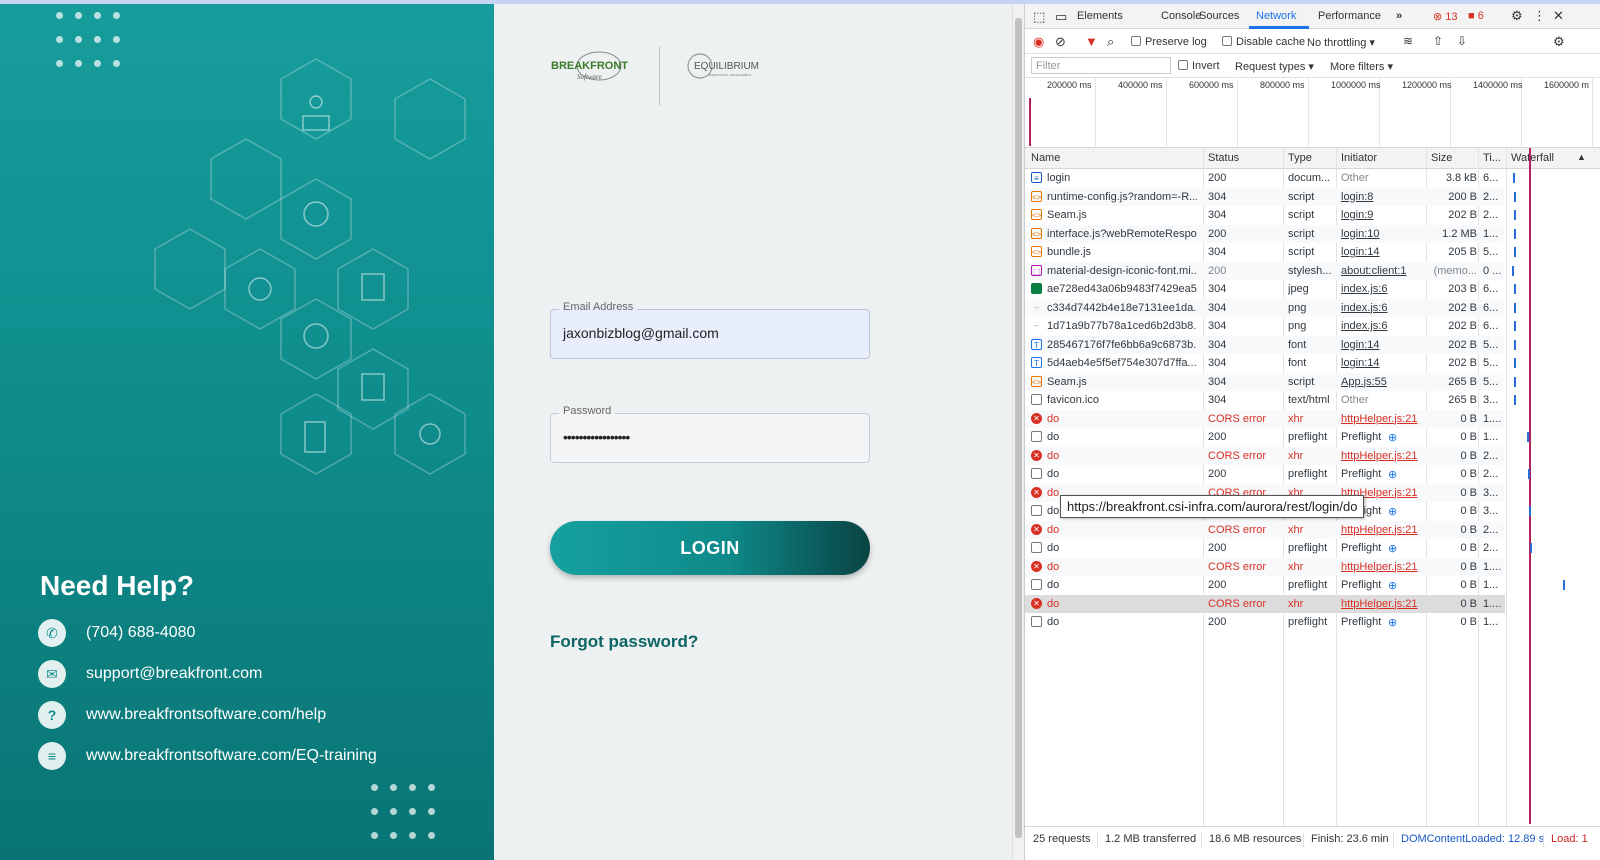  Describe the element at coordinates (1199, 66) in the screenshot. I see `invert-checkbox: Invert` at that location.